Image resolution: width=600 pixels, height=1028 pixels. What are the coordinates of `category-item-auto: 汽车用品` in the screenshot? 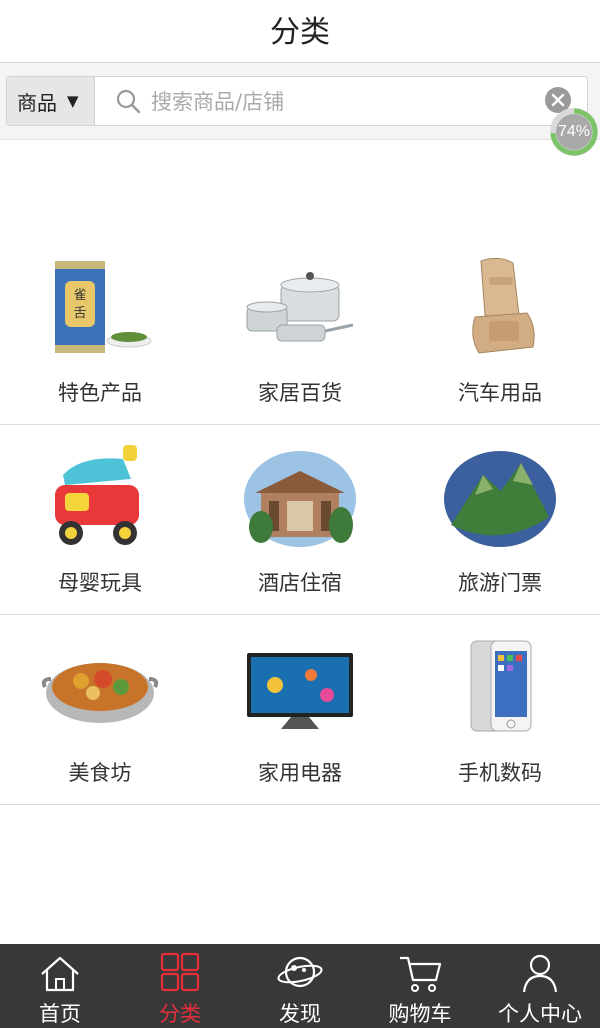 It's located at (500, 329).